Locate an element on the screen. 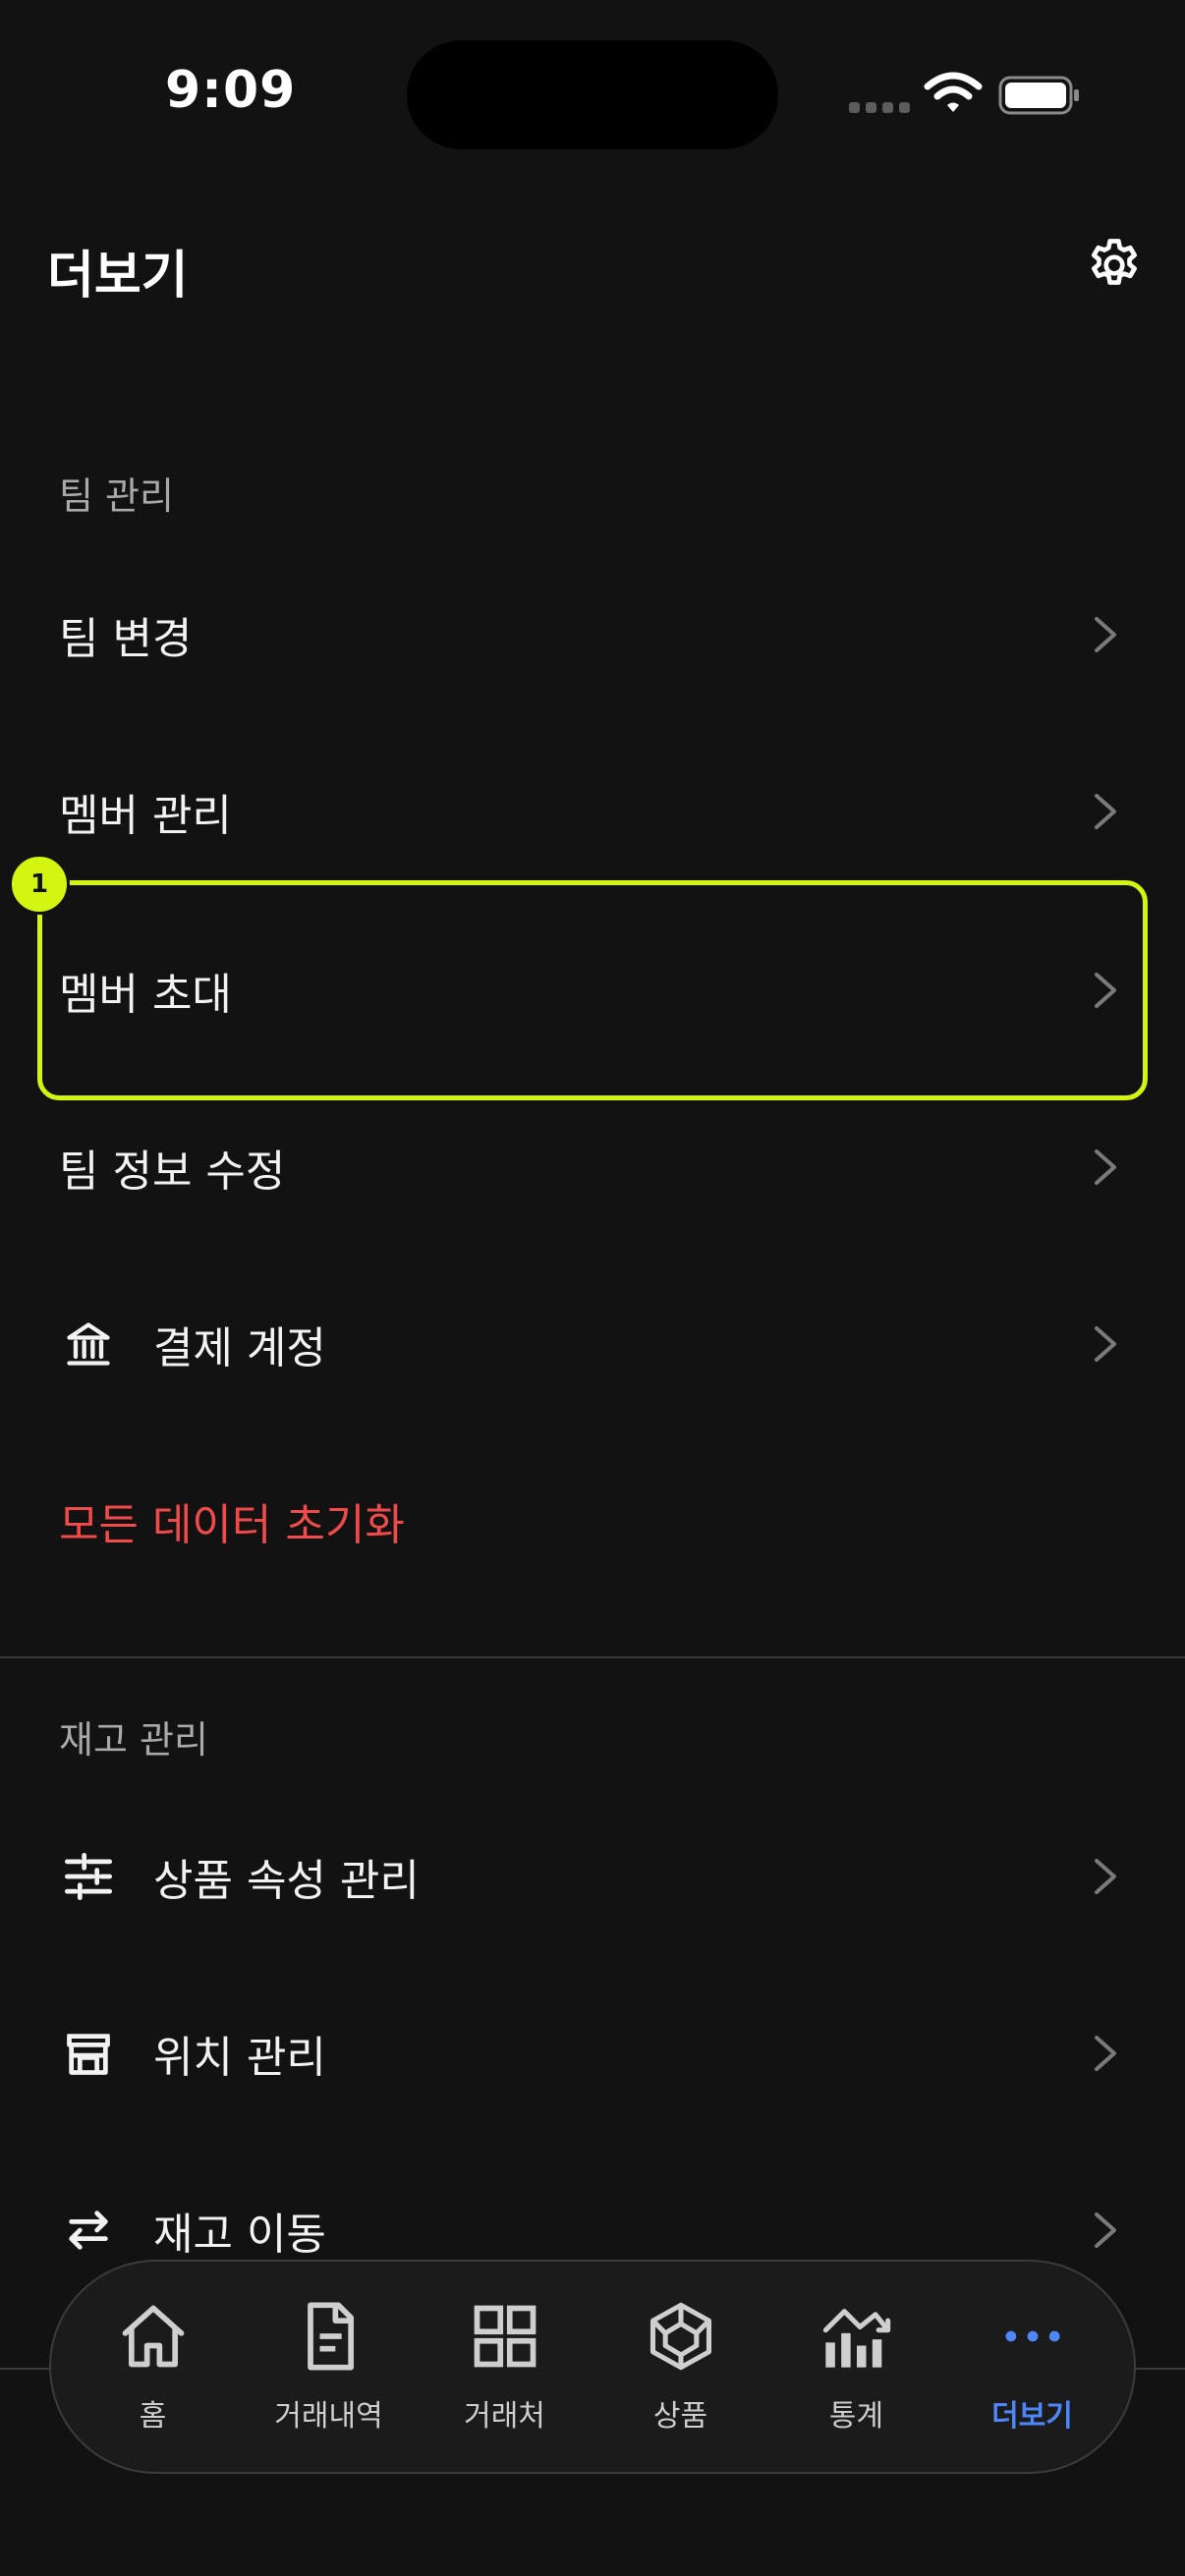  tab-label: 더보기 is located at coordinates (1032, 2416).